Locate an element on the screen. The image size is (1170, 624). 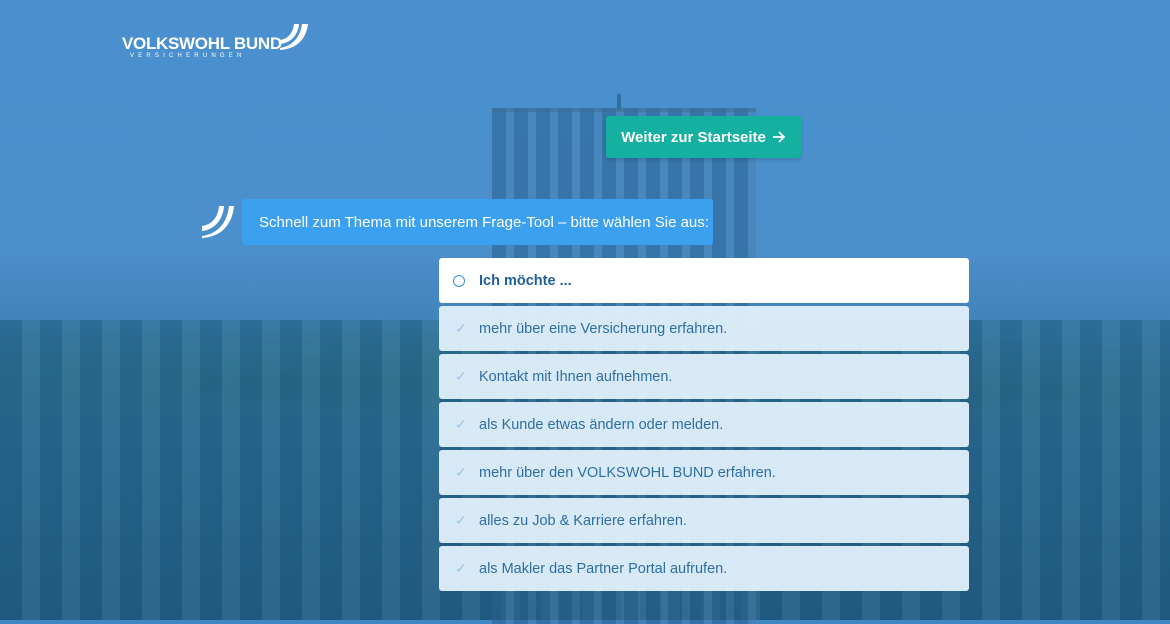
option-label: als Kunde etwas ändern oder melden. is located at coordinates (601, 424).